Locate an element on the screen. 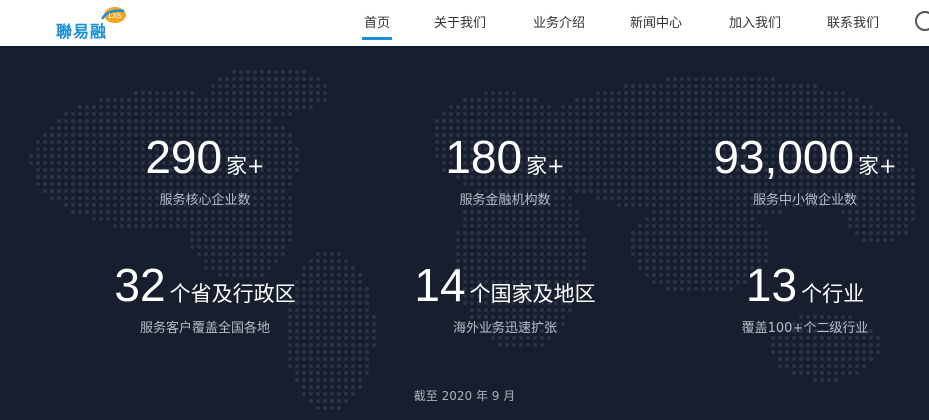 This screenshot has height=420, width=929. logo-badge-icon: LXS is located at coordinates (113, 15).